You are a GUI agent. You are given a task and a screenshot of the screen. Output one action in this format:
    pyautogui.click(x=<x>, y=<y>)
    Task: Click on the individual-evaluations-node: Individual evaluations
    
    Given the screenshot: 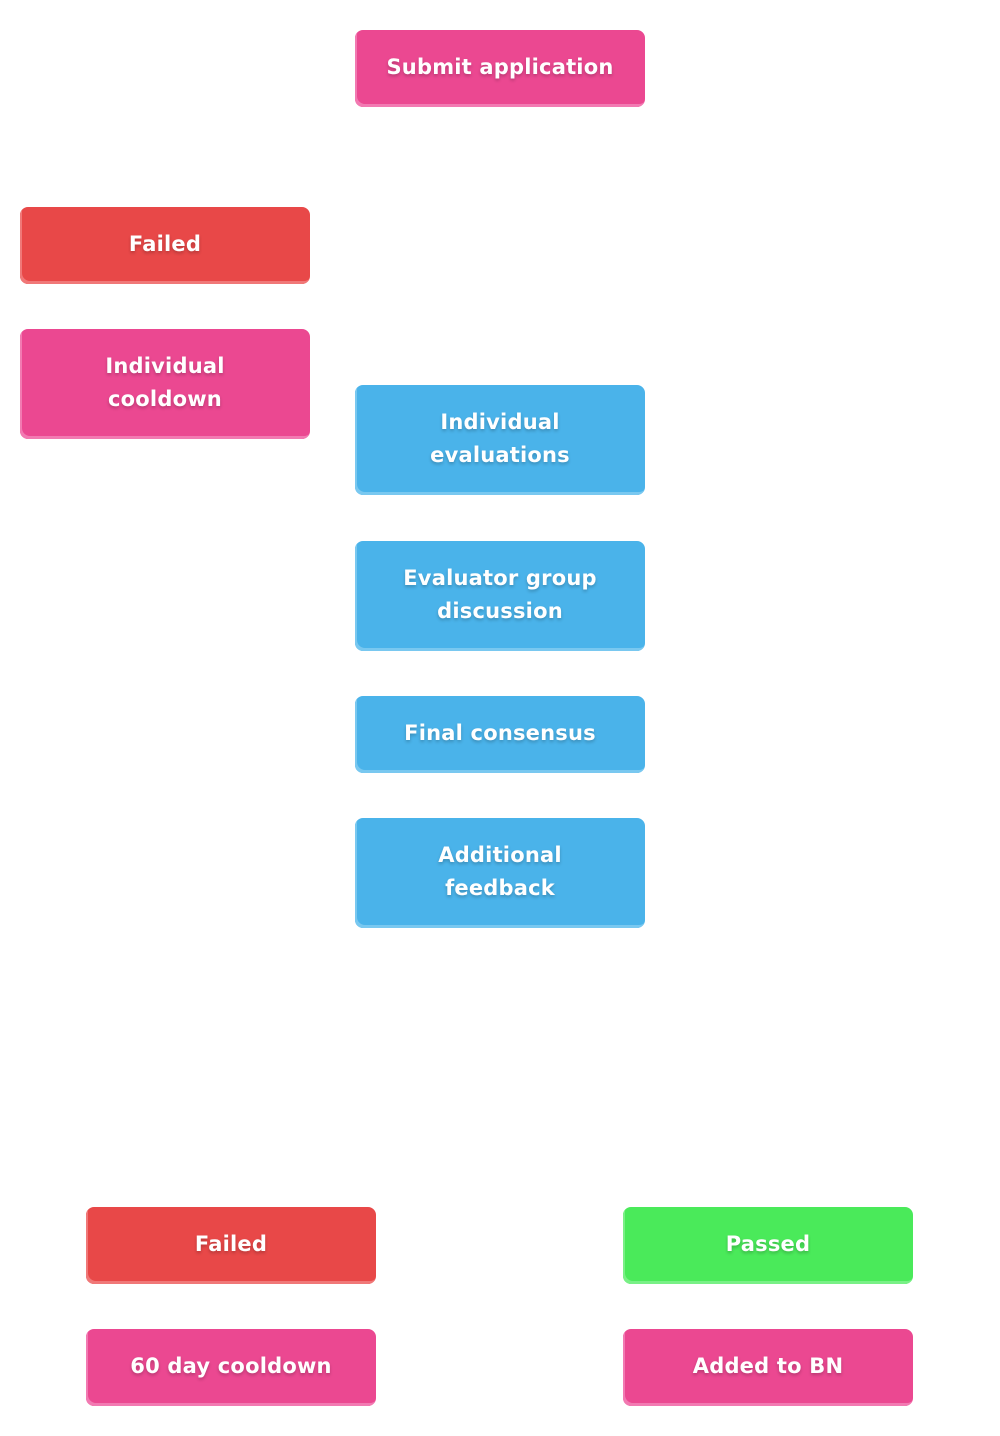 What is the action you would take?
    pyautogui.click(x=500, y=440)
    